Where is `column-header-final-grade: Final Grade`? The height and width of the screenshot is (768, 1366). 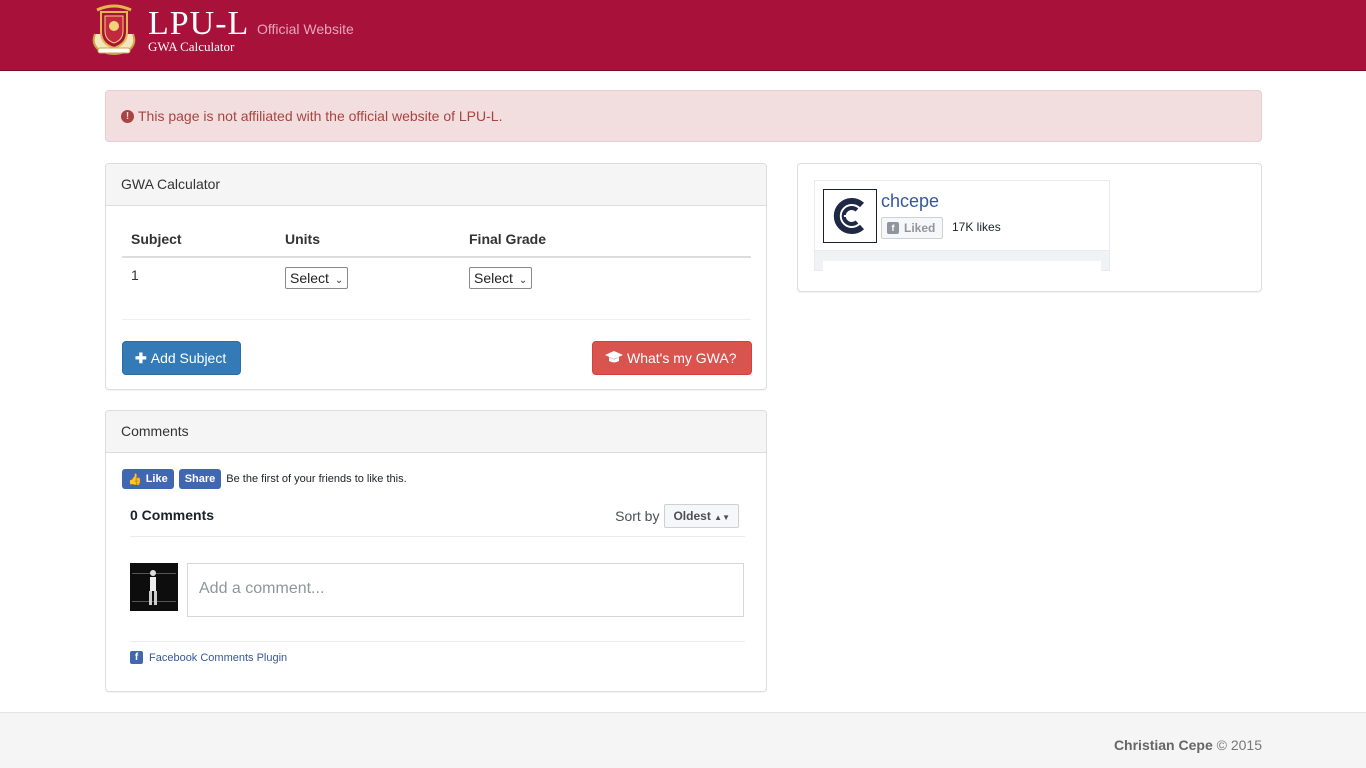
column-header-final-grade: Final Grade is located at coordinates (605, 240).